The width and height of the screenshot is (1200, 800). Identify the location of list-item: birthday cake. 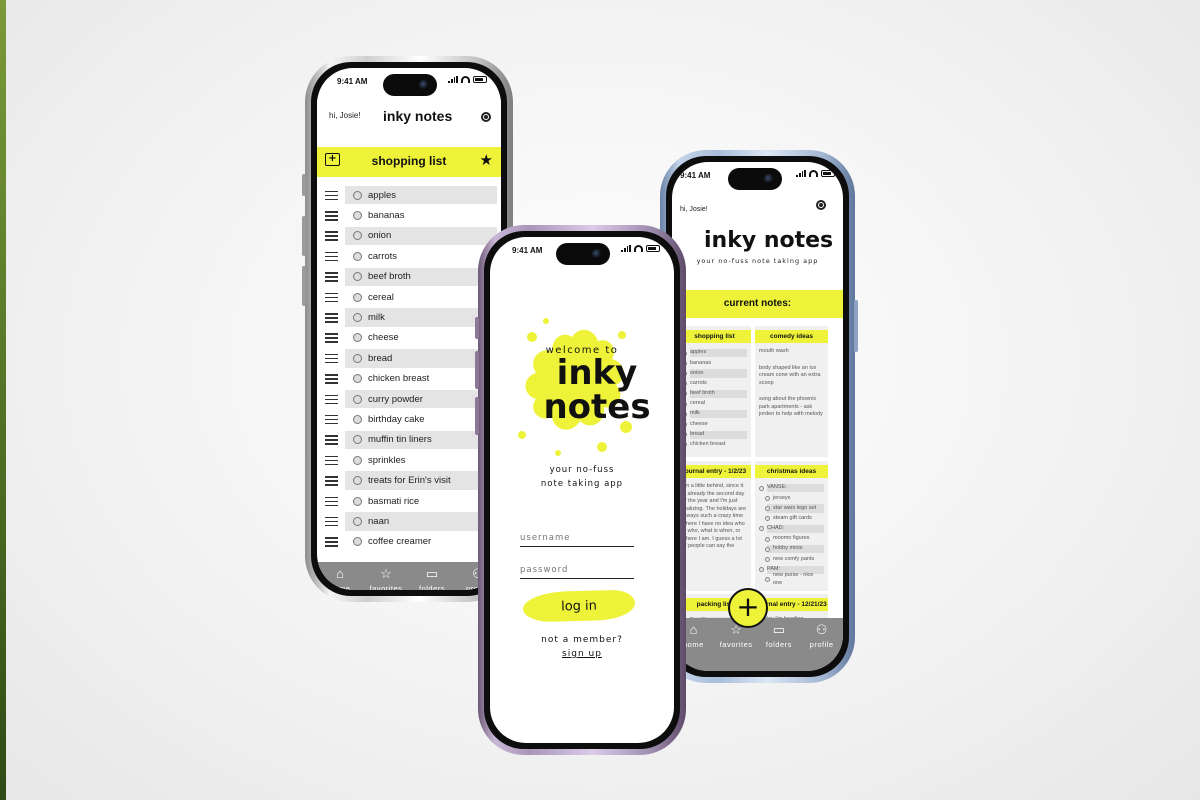
(408, 419).